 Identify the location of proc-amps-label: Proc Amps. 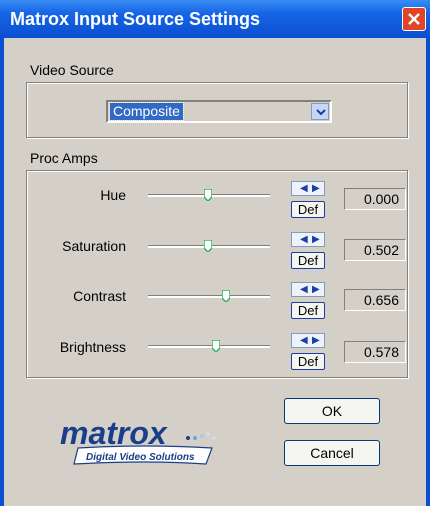
(64, 158).